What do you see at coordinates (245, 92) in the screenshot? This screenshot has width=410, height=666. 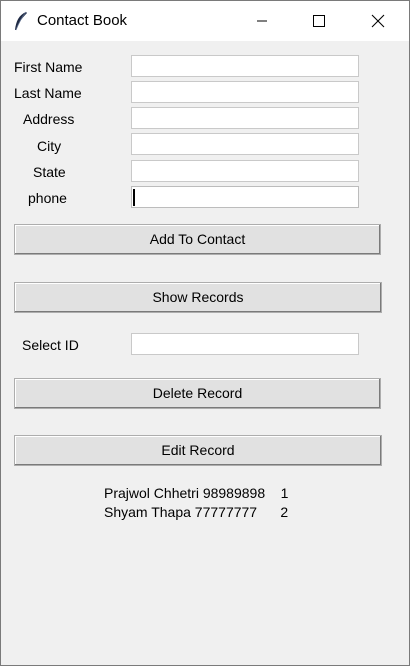 I see `last-name-input` at bounding box center [245, 92].